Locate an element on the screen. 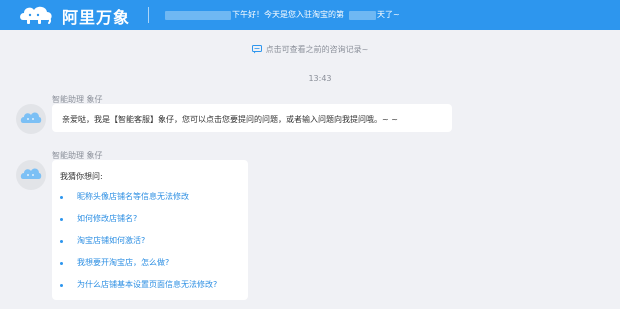 The image size is (620, 309). suggestion-link: 为什么店铺基本设置页面信息无法修改? is located at coordinates (147, 284).